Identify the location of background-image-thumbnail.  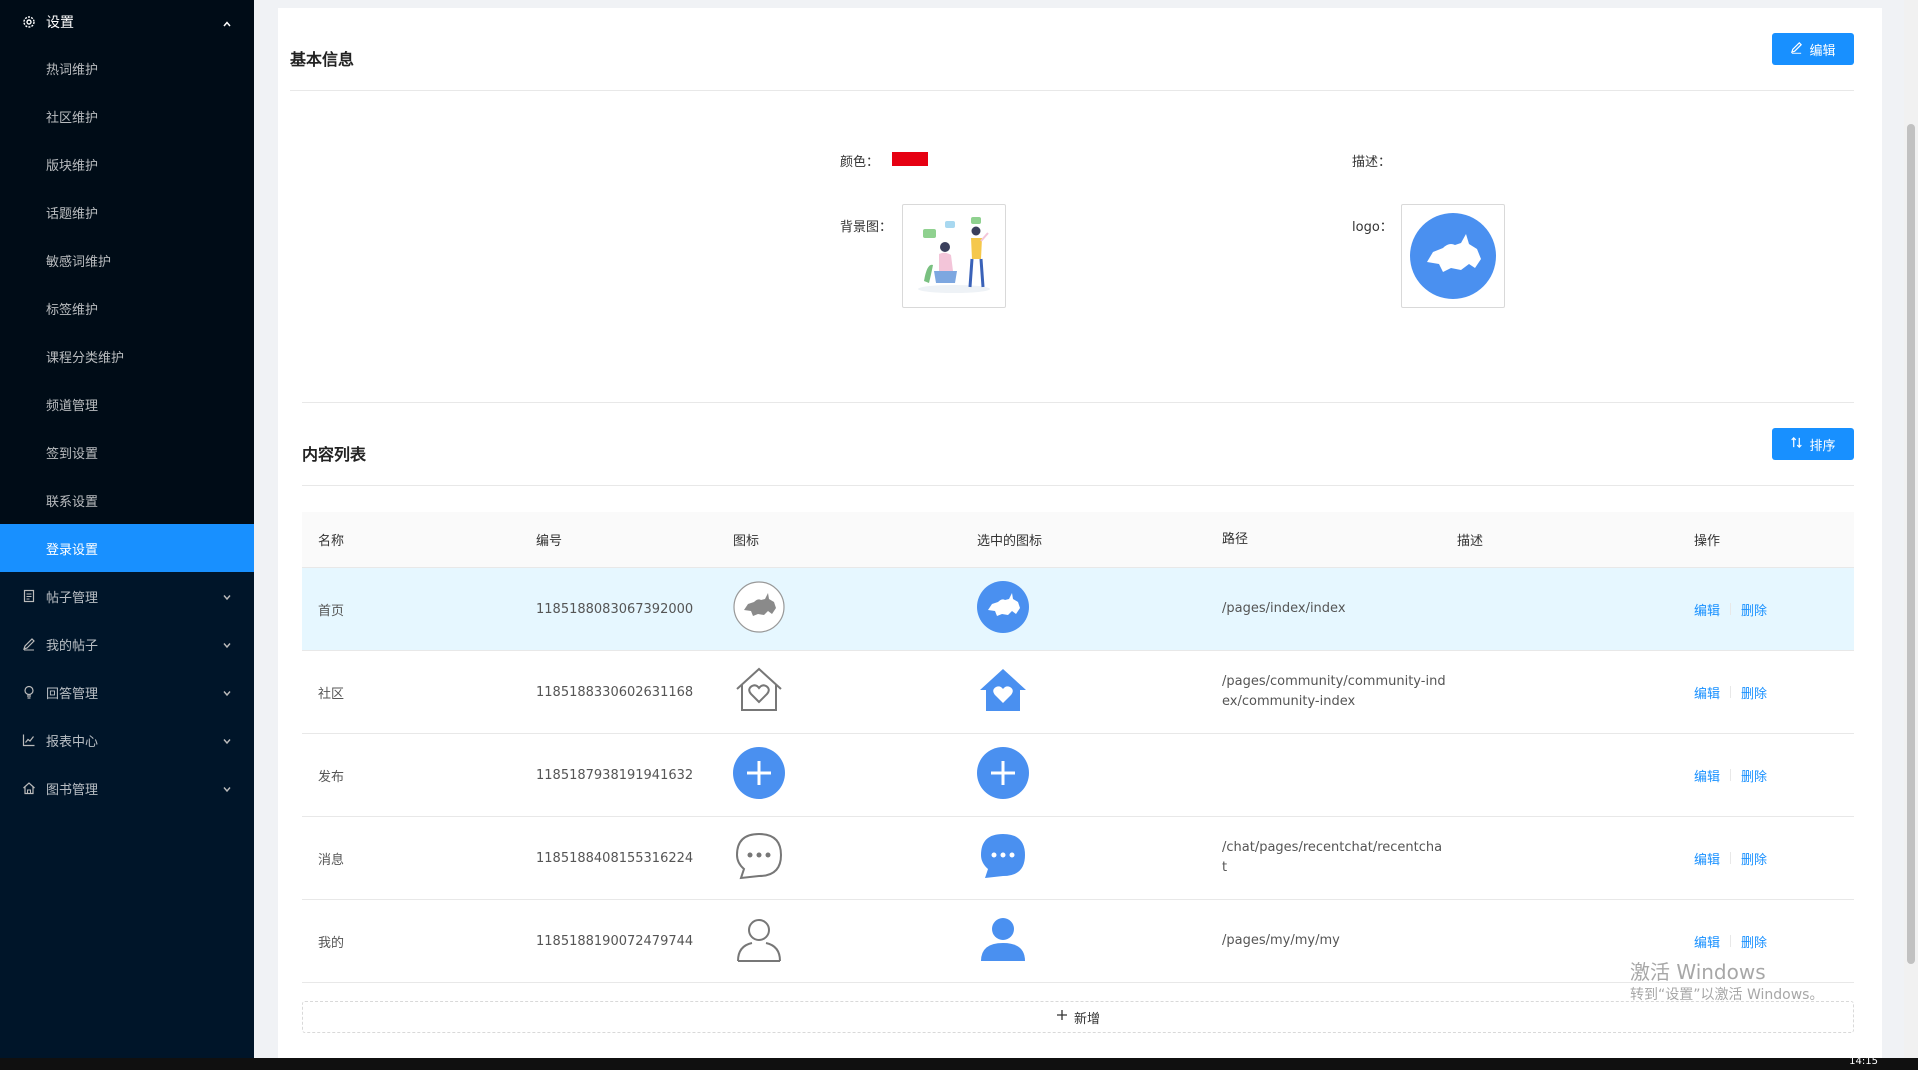
(954, 256).